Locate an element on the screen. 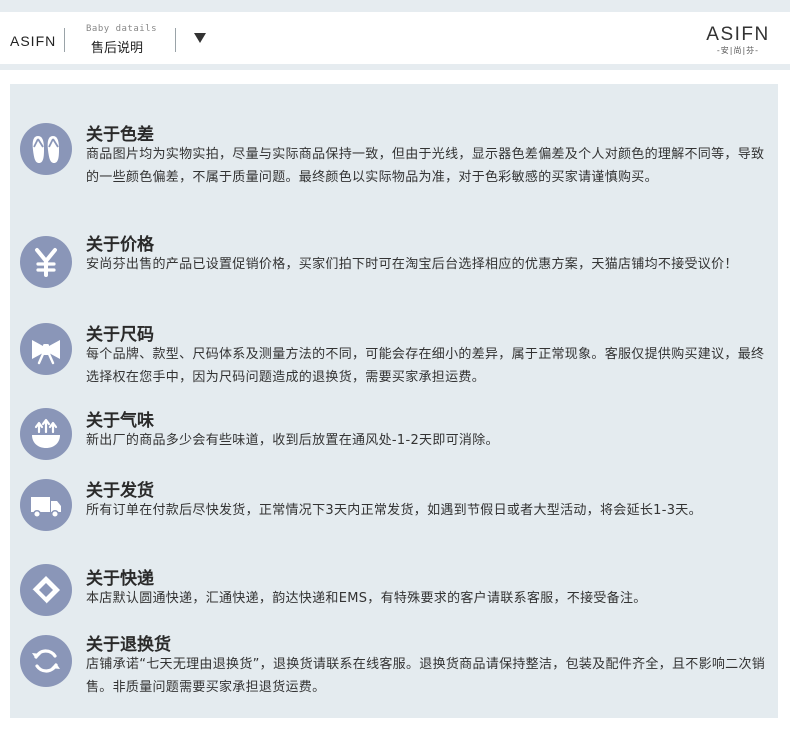  return-arrows-icon is located at coordinates (46, 661).